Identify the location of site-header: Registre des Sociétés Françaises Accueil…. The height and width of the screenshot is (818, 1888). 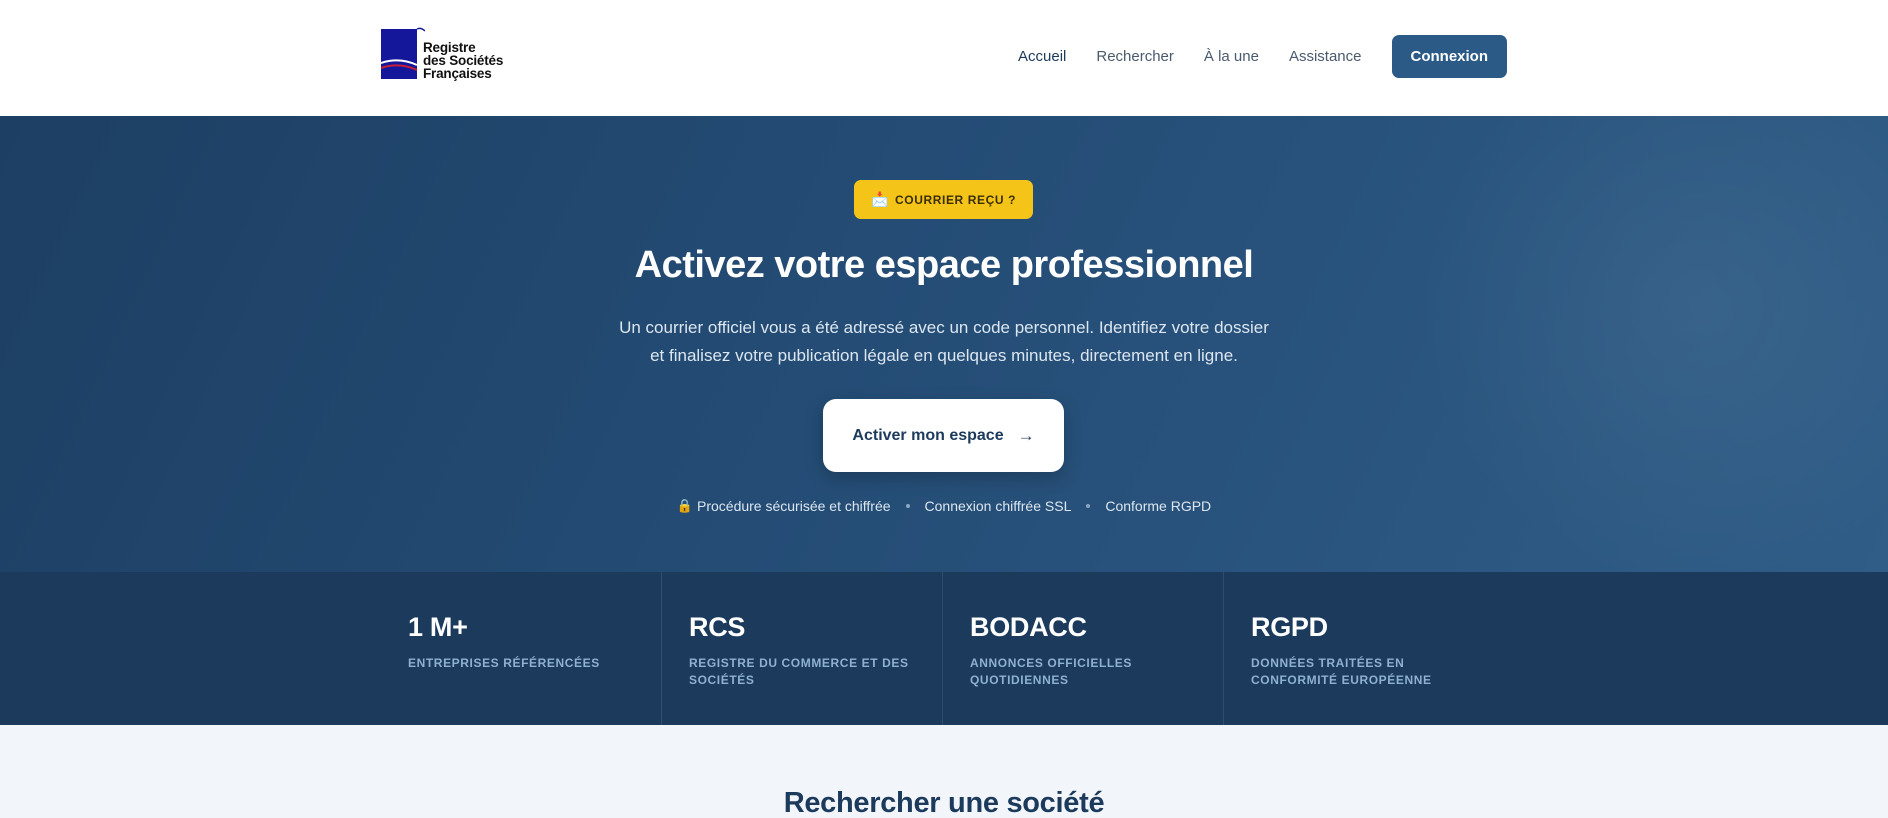
(944, 58).